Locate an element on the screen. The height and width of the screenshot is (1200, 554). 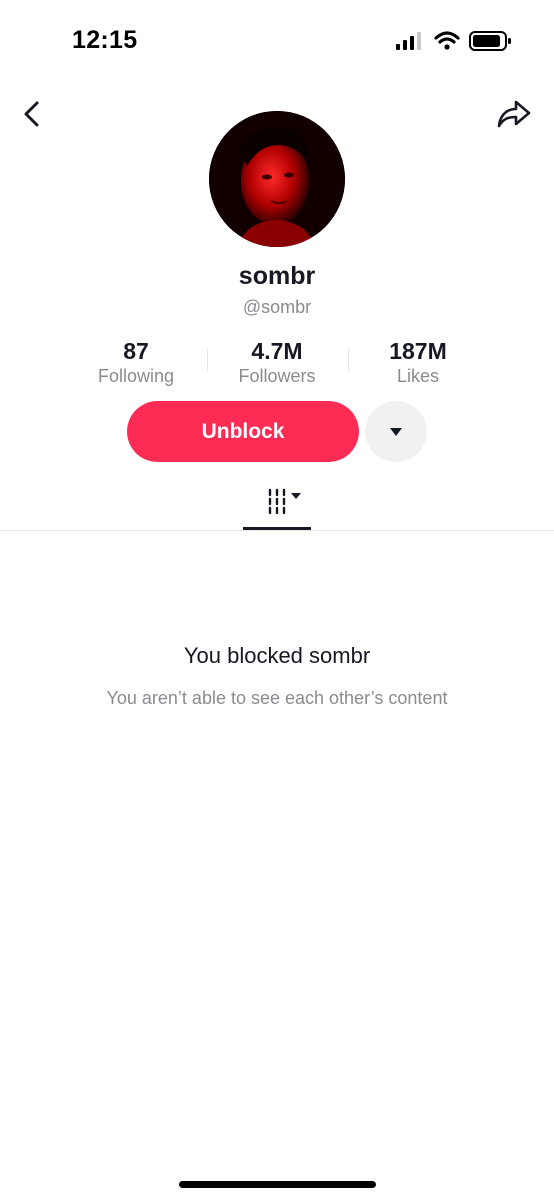
profile-handle: @sombr is located at coordinates (277, 307).